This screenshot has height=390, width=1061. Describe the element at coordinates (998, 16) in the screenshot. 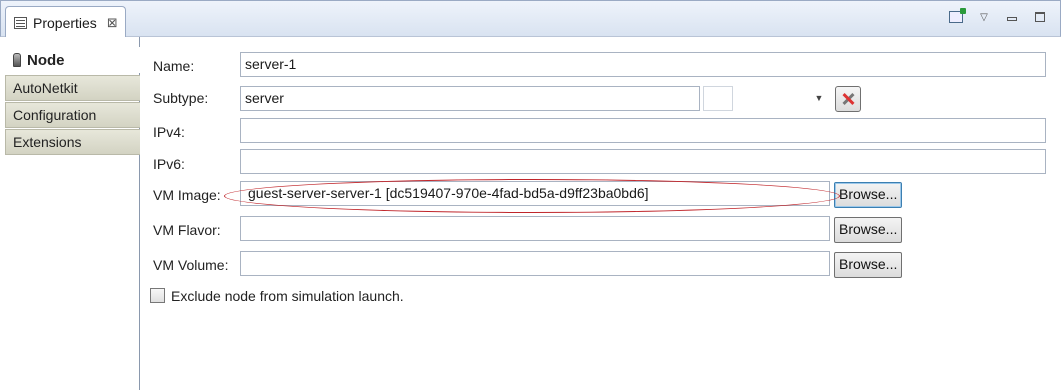

I see `view-toolbar: ▽` at that location.